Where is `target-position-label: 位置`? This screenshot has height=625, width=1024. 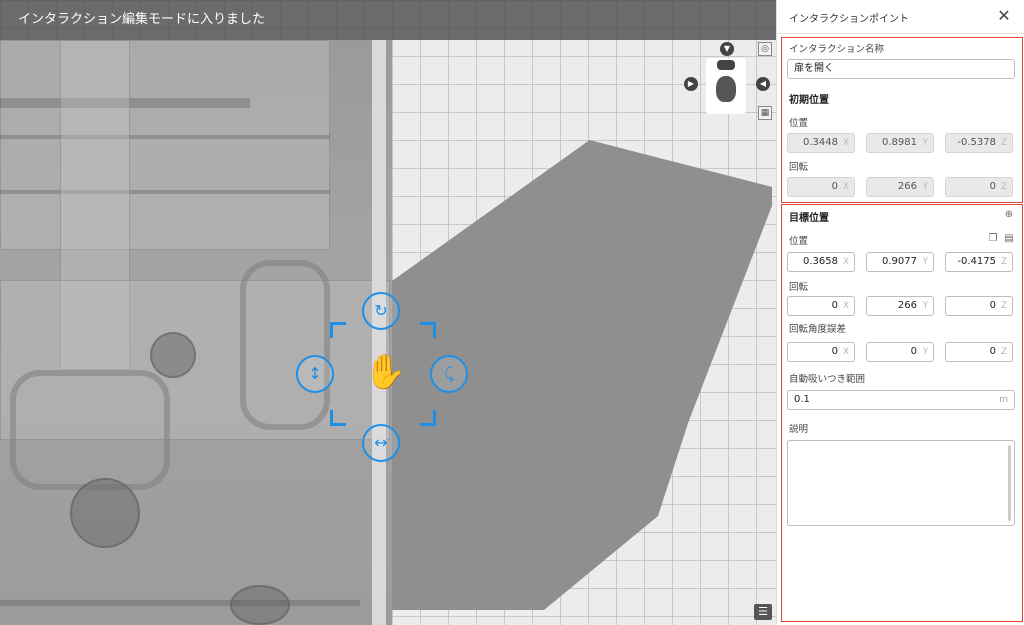 target-position-label: 位置 is located at coordinates (799, 241).